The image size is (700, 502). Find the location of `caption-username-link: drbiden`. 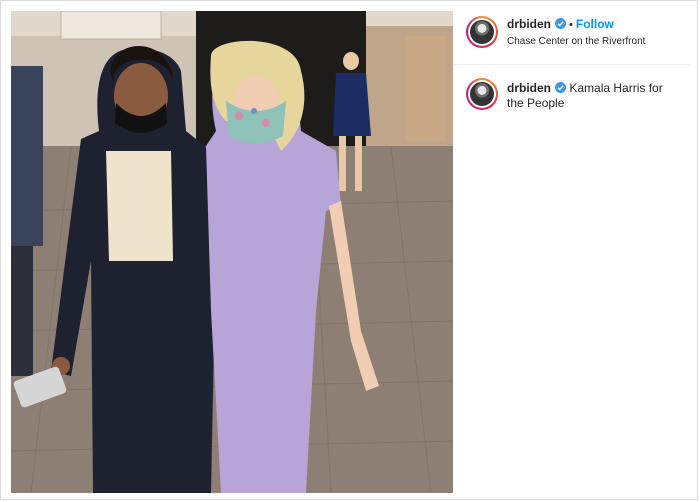

caption-username-link: drbiden is located at coordinates (529, 88).